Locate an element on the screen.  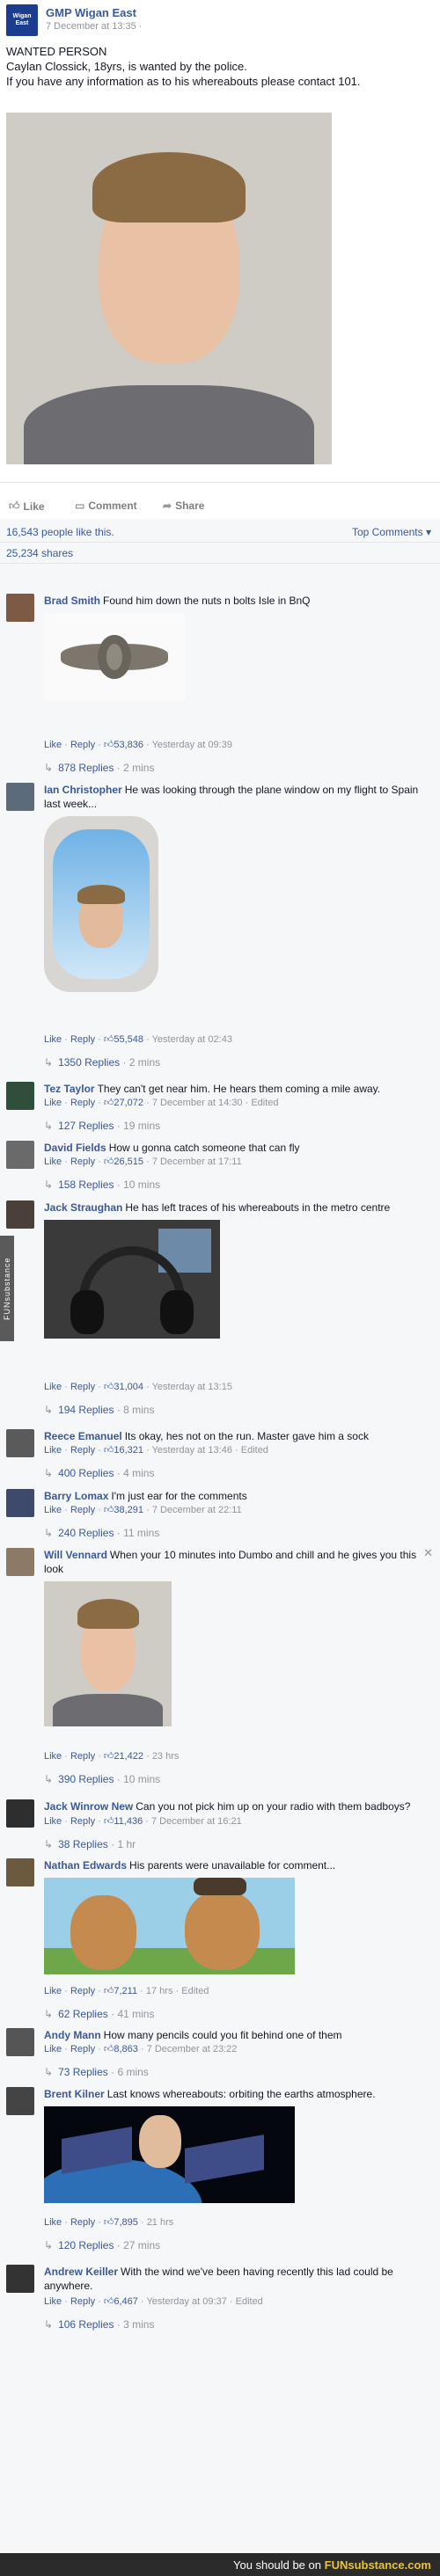
comment-like-count: 11,436 is located at coordinates (128, 1821).